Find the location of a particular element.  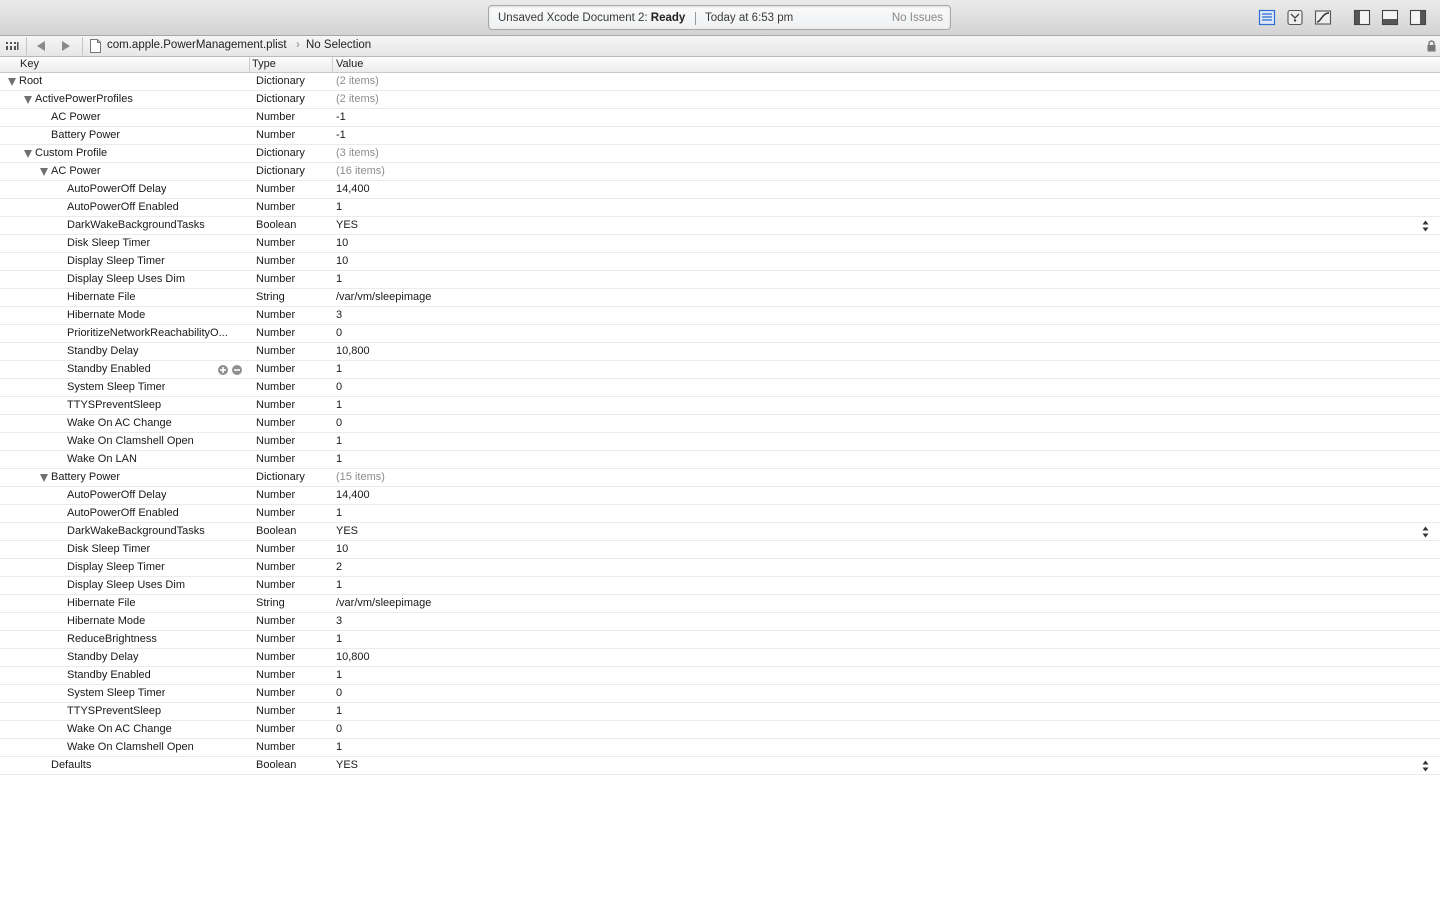

table-row: Hibernate File String/var/vm/sleepimage is located at coordinates (720, 298).